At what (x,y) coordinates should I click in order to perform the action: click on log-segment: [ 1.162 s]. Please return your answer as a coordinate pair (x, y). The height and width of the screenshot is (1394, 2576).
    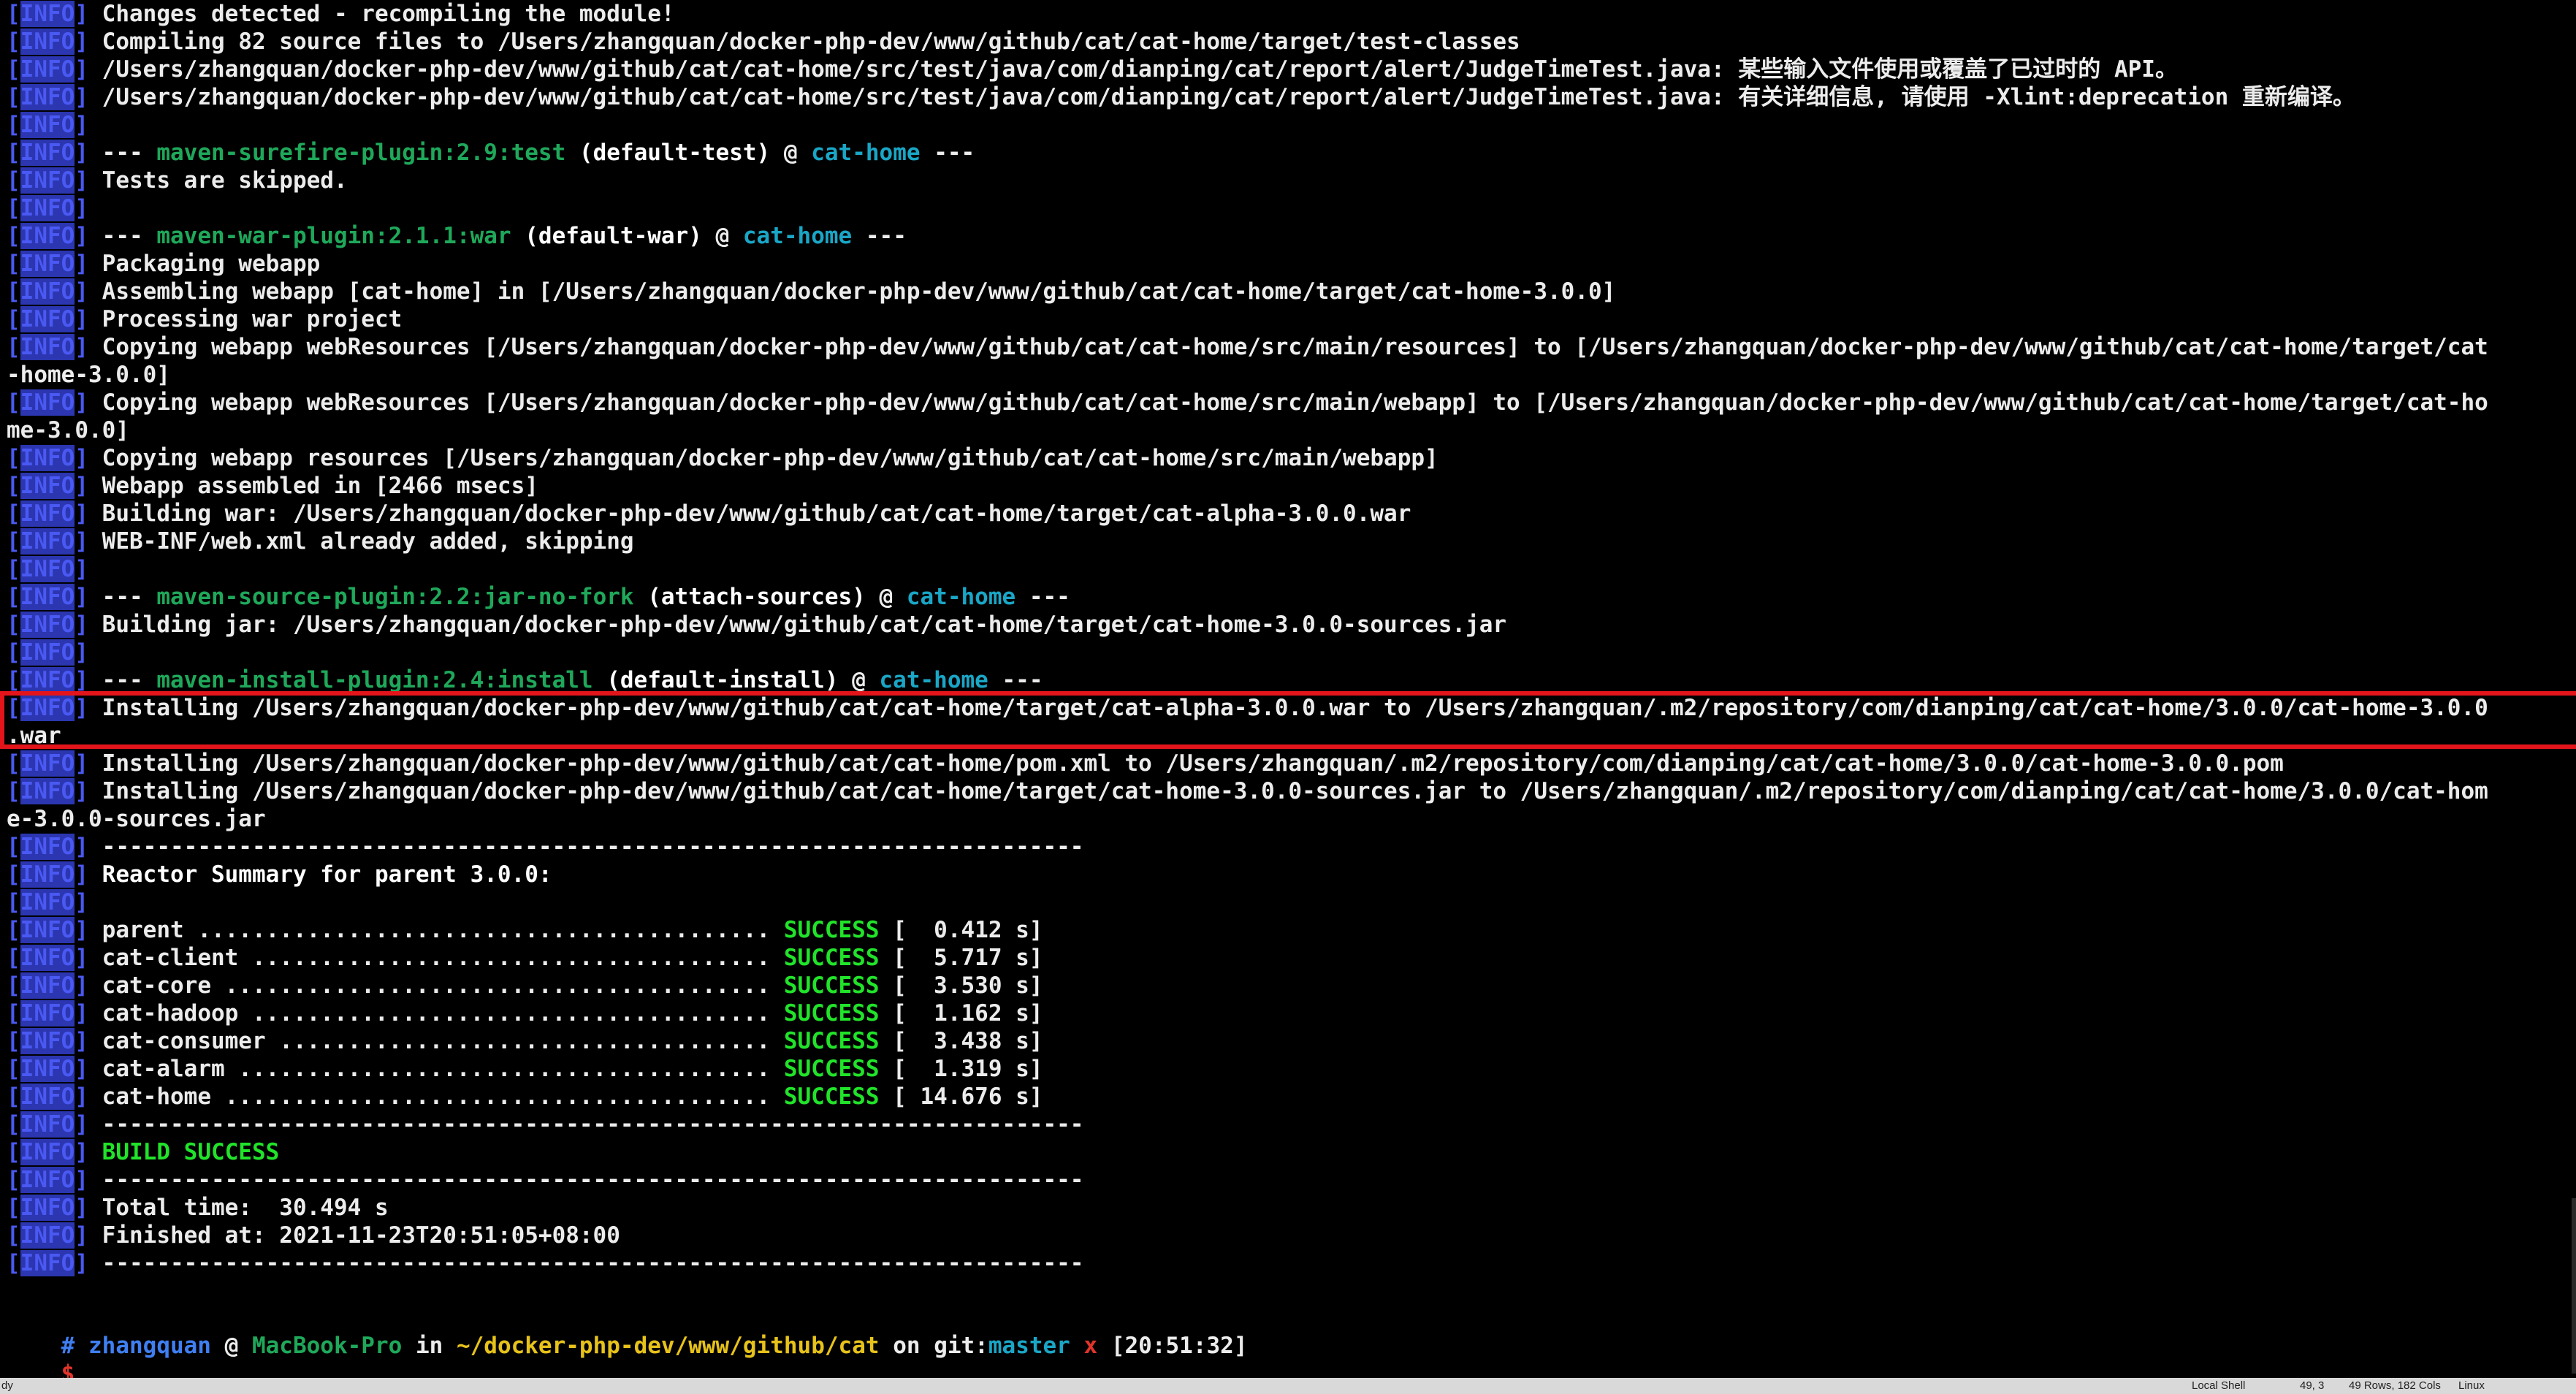
    Looking at the image, I should click on (961, 1014).